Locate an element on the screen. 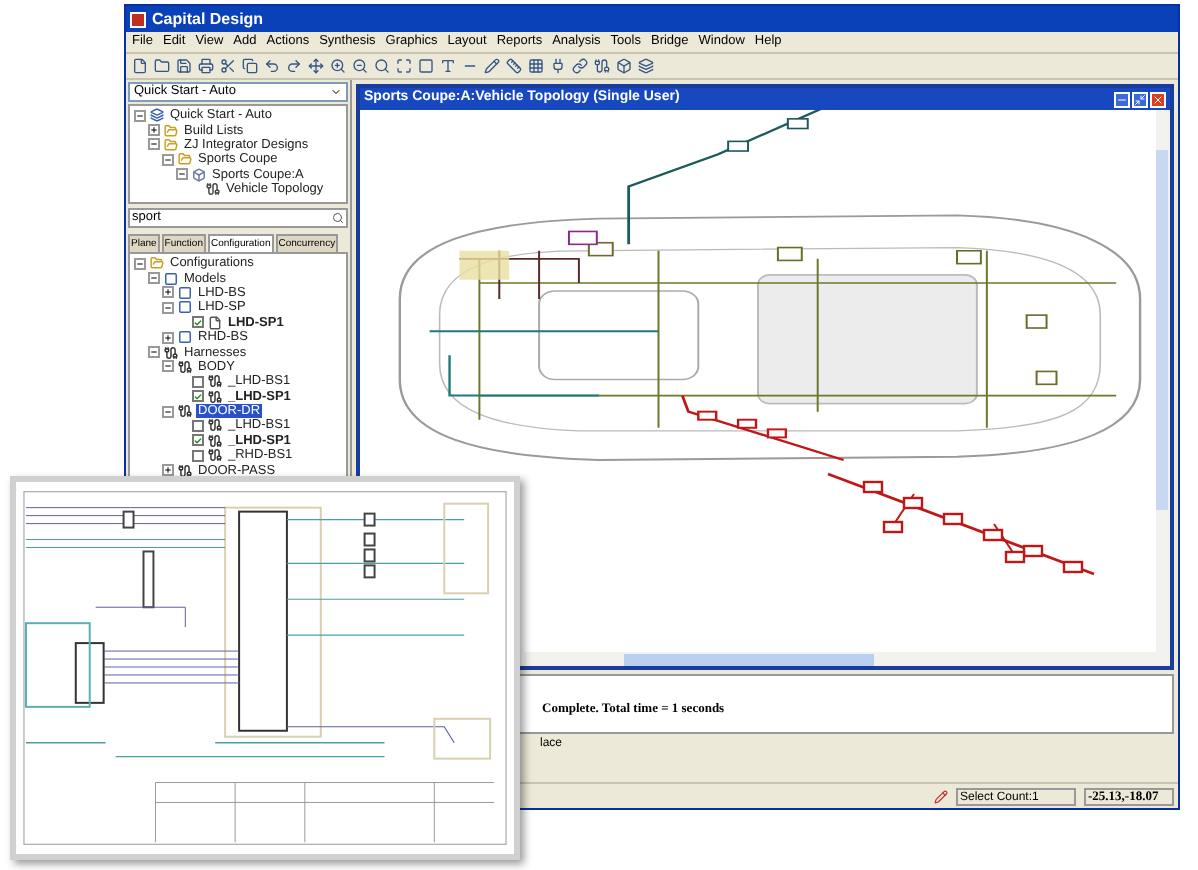  stack-icon is located at coordinates (157, 115).